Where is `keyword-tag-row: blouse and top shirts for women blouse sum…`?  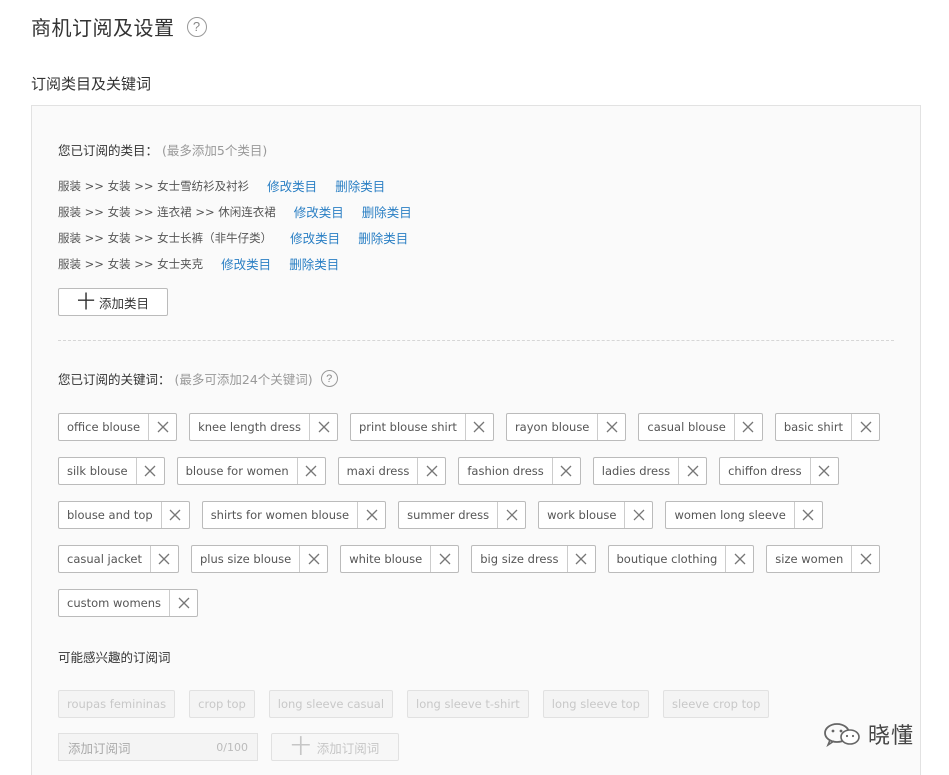 keyword-tag-row: blouse and top shirts for women blouse sum… is located at coordinates (478, 515).